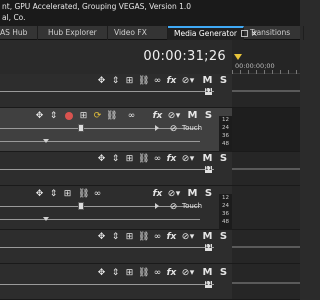 The image size is (320, 300). I want to click on motion-icon: ⟳, so click(97, 116).